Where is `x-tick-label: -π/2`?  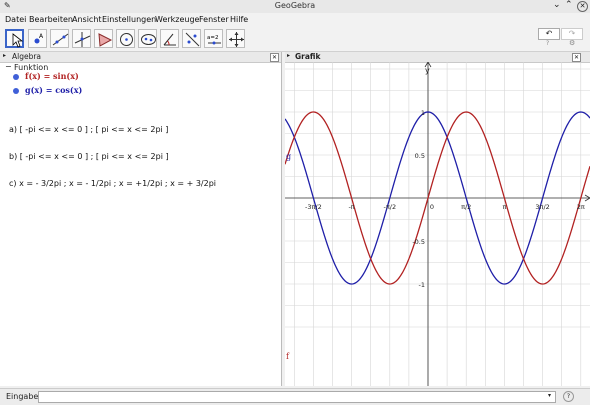 x-tick-label: -π/2 is located at coordinates (390, 207).